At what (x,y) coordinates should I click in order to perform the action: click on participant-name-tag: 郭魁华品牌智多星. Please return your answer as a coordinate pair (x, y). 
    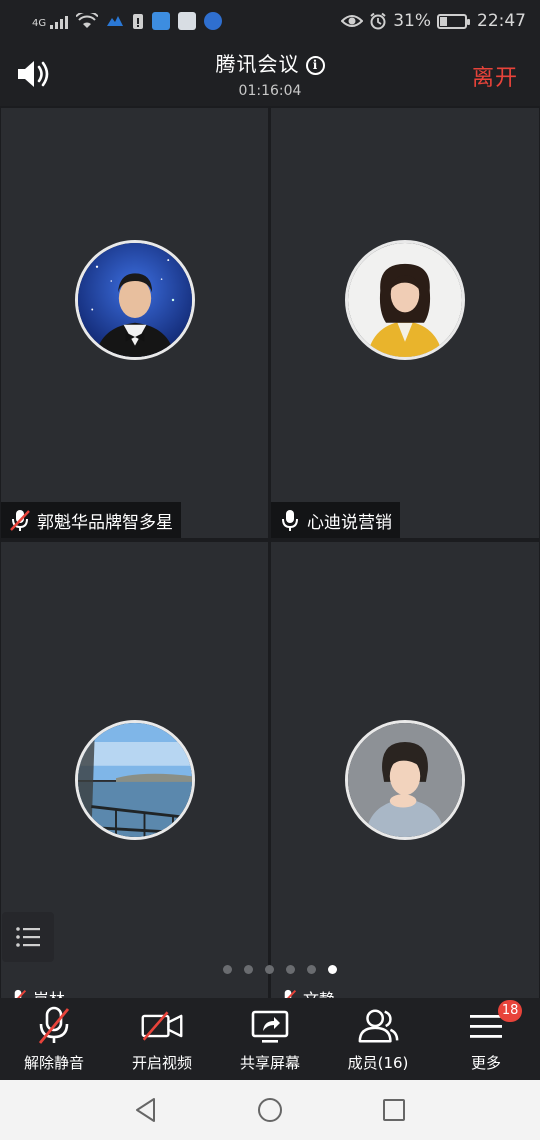
    Looking at the image, I should click on (91, 520).